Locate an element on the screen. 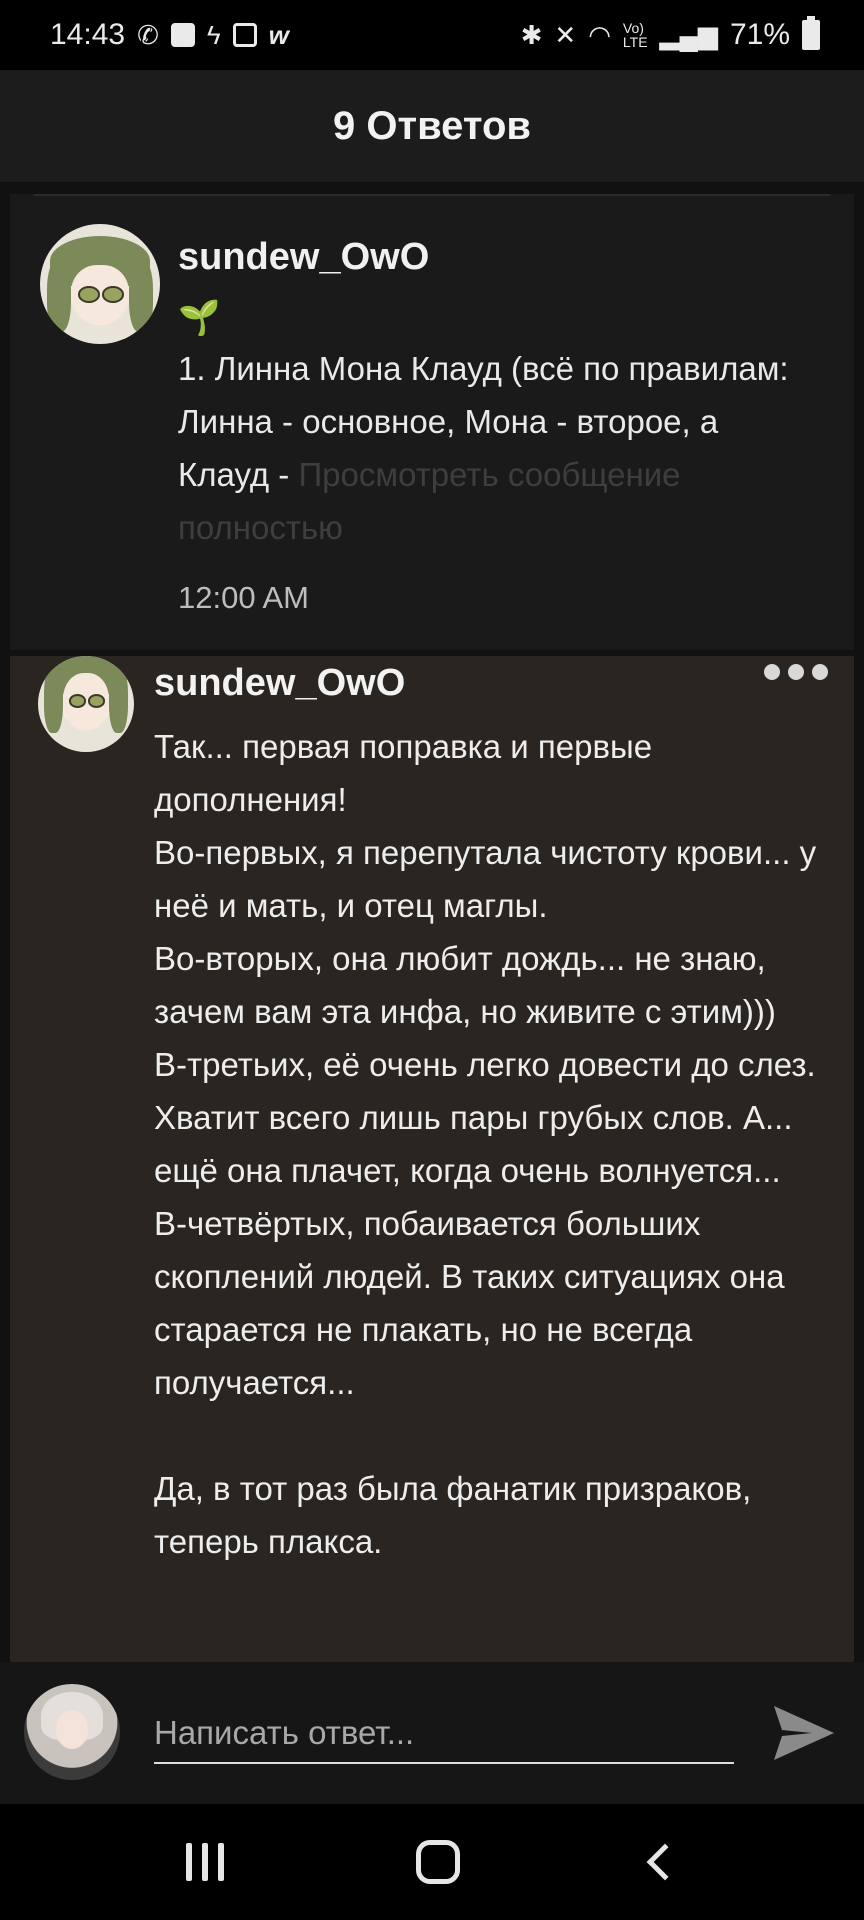 This screenshot has width=864, height=1920. my-avatar is located at coordinates (72, 1732).